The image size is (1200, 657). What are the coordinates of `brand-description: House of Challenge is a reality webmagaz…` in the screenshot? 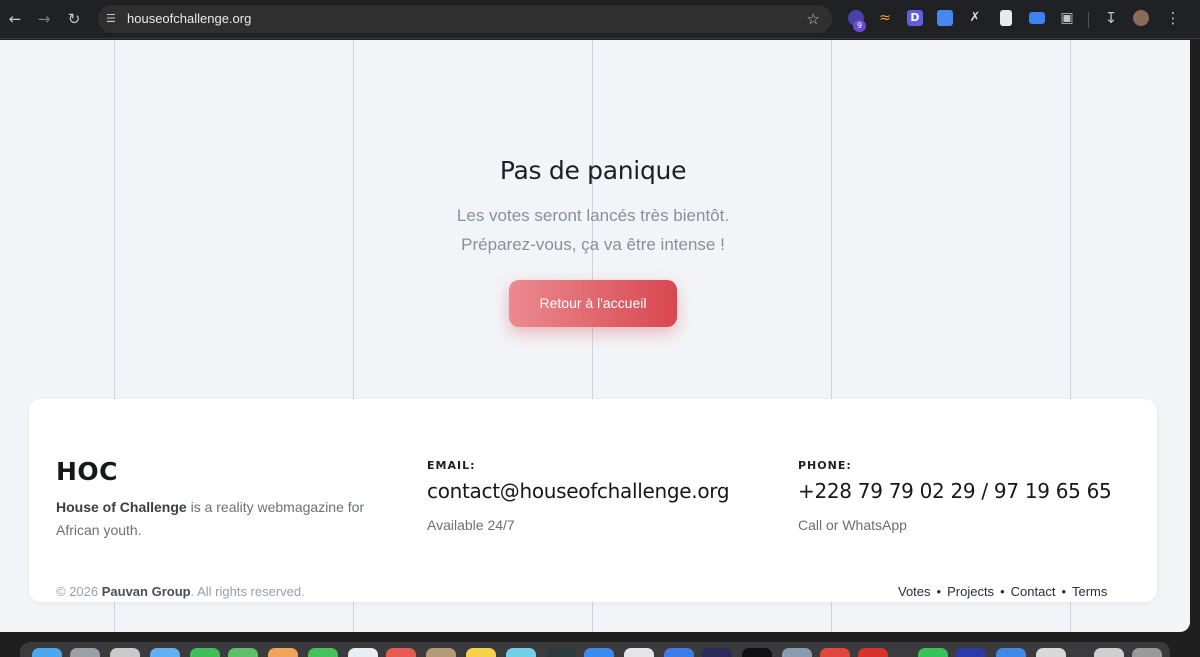 It's located at (221, 519).